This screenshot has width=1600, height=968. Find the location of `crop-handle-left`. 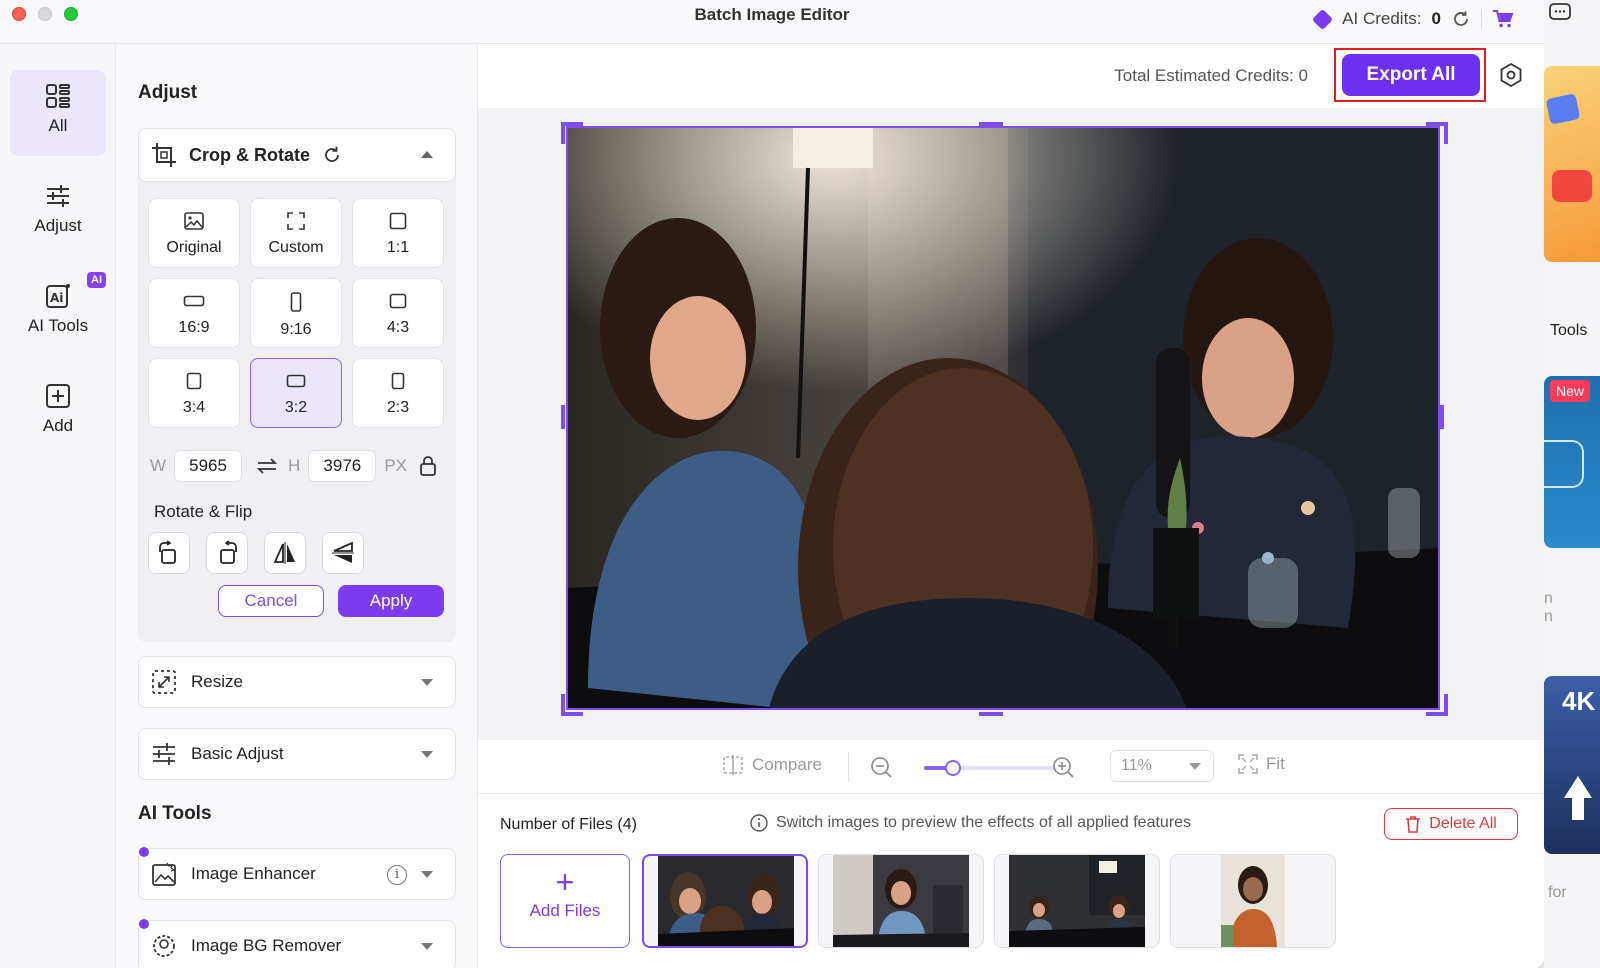

crop-handle-left is located at coordinates (563, 417).